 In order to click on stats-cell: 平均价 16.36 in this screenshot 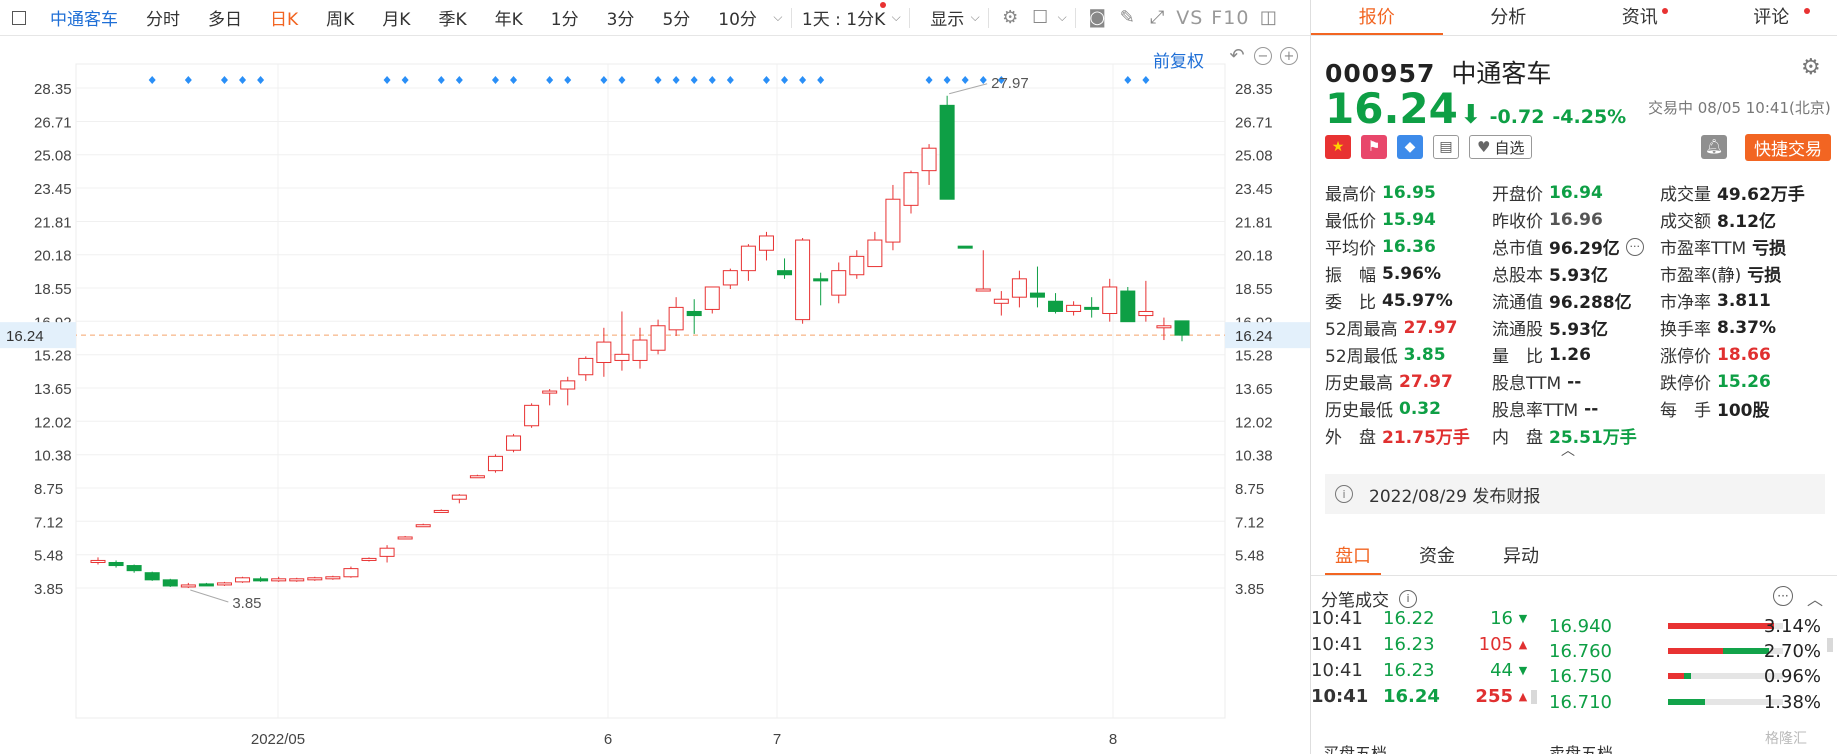, I will do `click(1408, 247)`.